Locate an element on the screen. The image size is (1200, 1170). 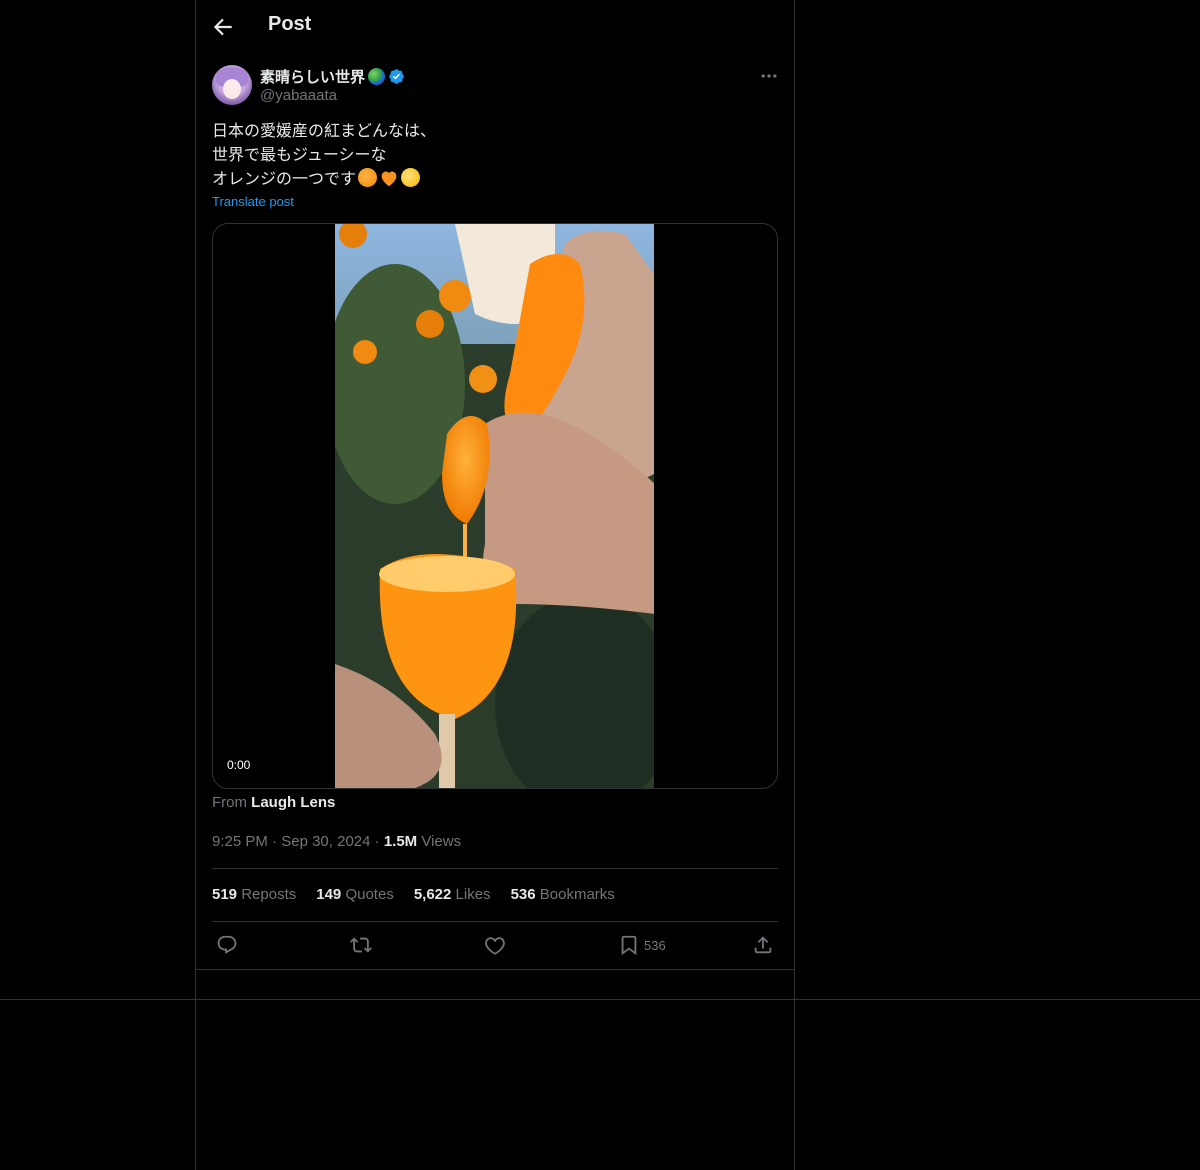
post-meta: 9:25 PM · Sep 30, 2024 · 1.5M Views is located at coordinates (336, 841).